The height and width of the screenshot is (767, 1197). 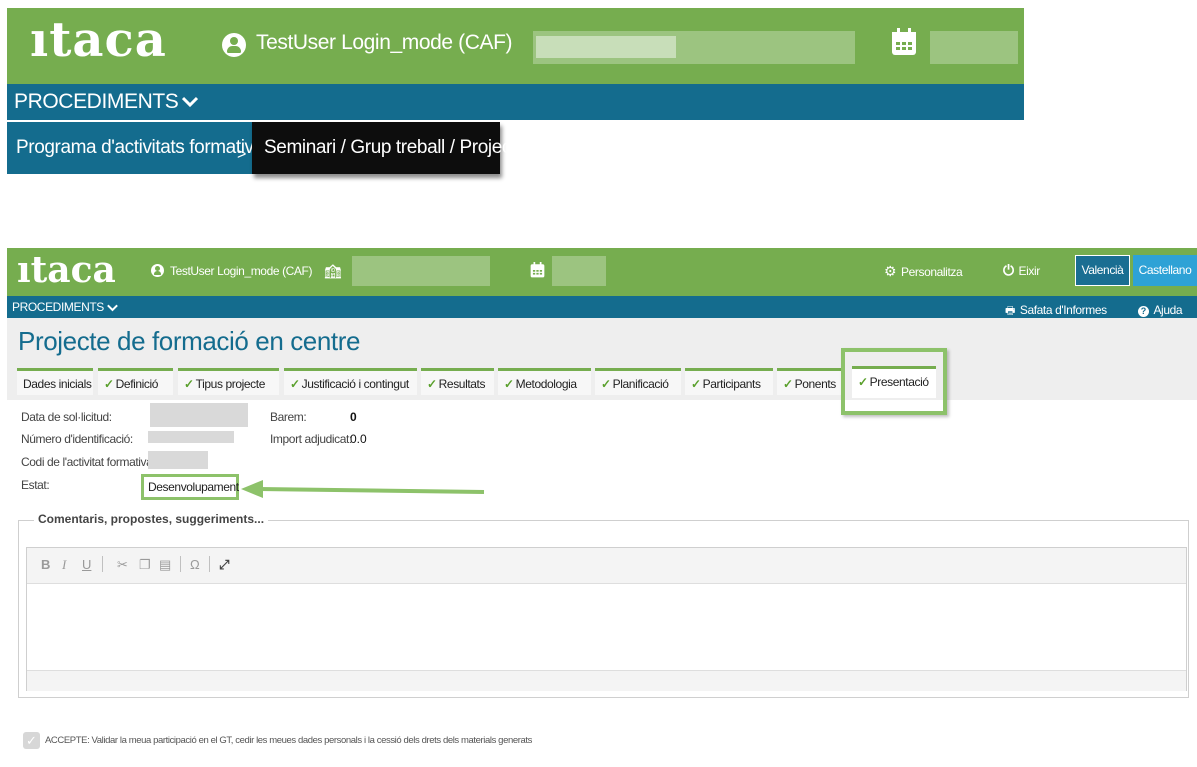 I want to click on breadcrumb-label-1: Programa d'activitats formatives, so click(x=144, y=147).